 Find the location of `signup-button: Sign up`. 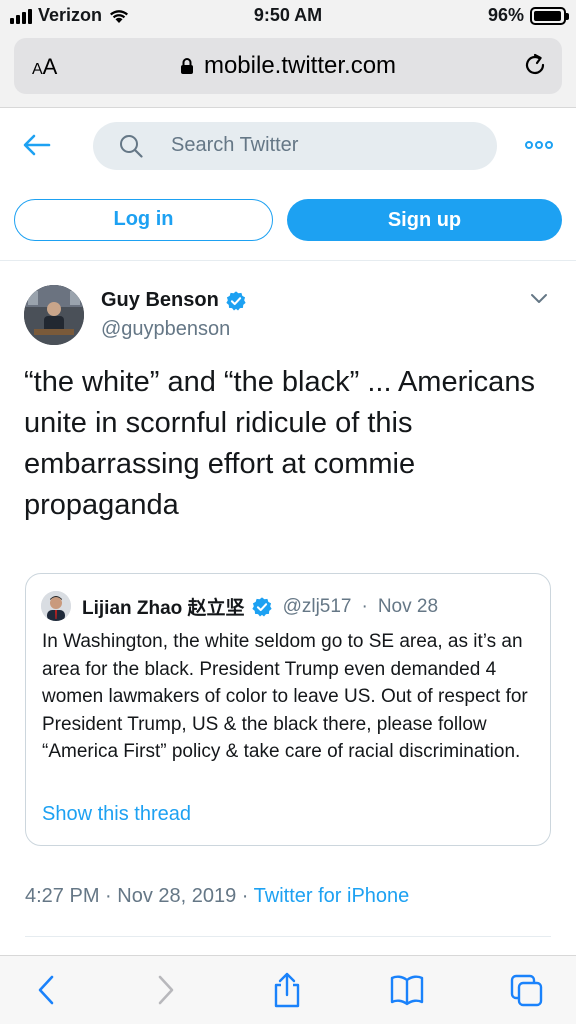

signup-button: Sign up is located at coordinates (424, 220).